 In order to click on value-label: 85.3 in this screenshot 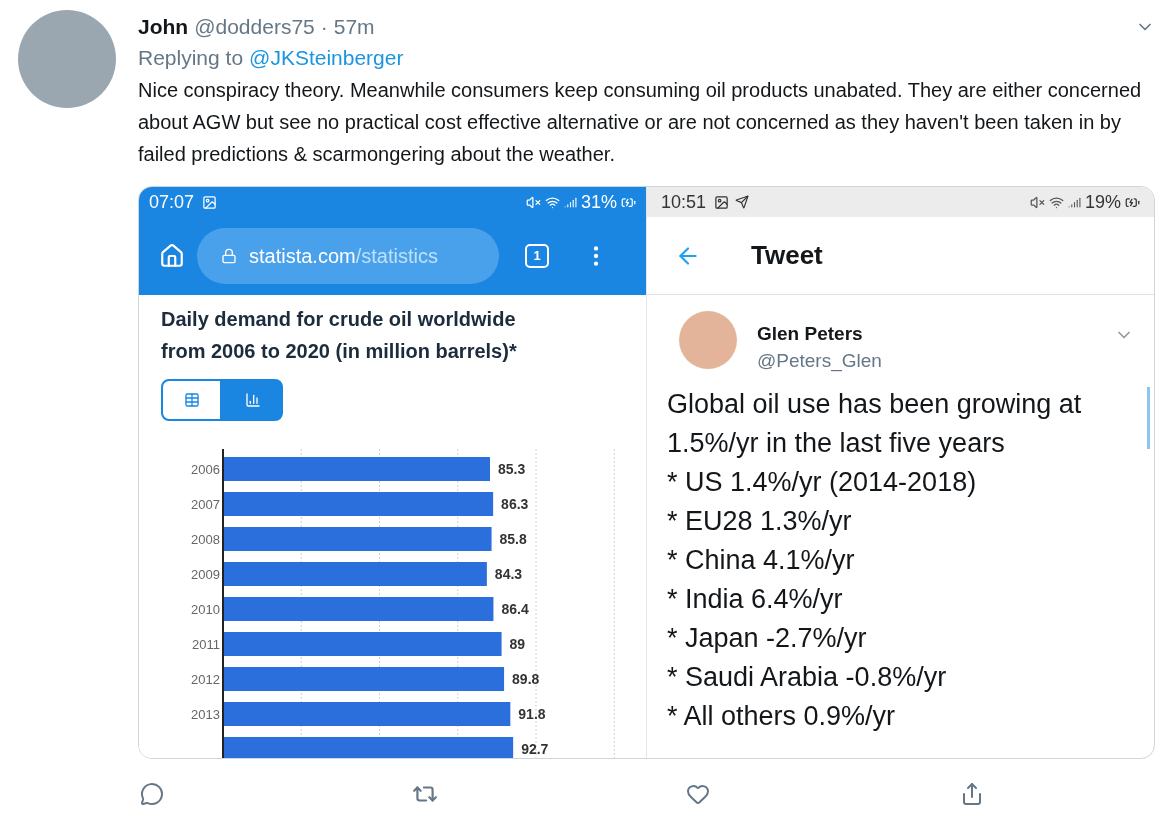, I will do `click(512, 469)`.